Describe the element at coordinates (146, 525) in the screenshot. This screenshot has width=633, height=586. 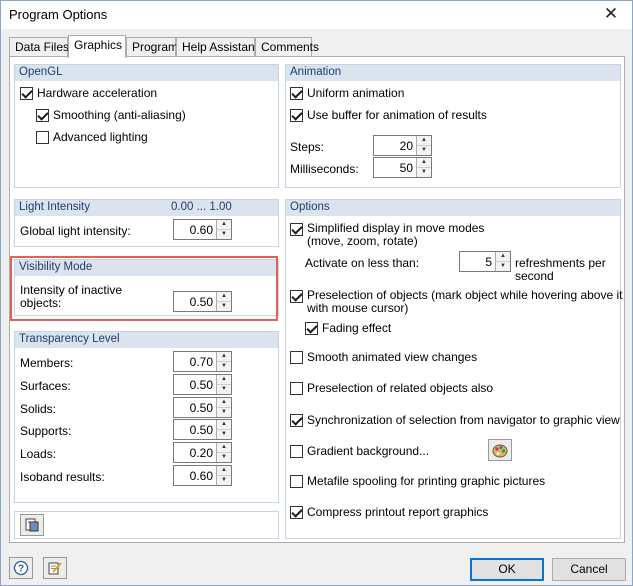
I see `left-tools-area` at that location.